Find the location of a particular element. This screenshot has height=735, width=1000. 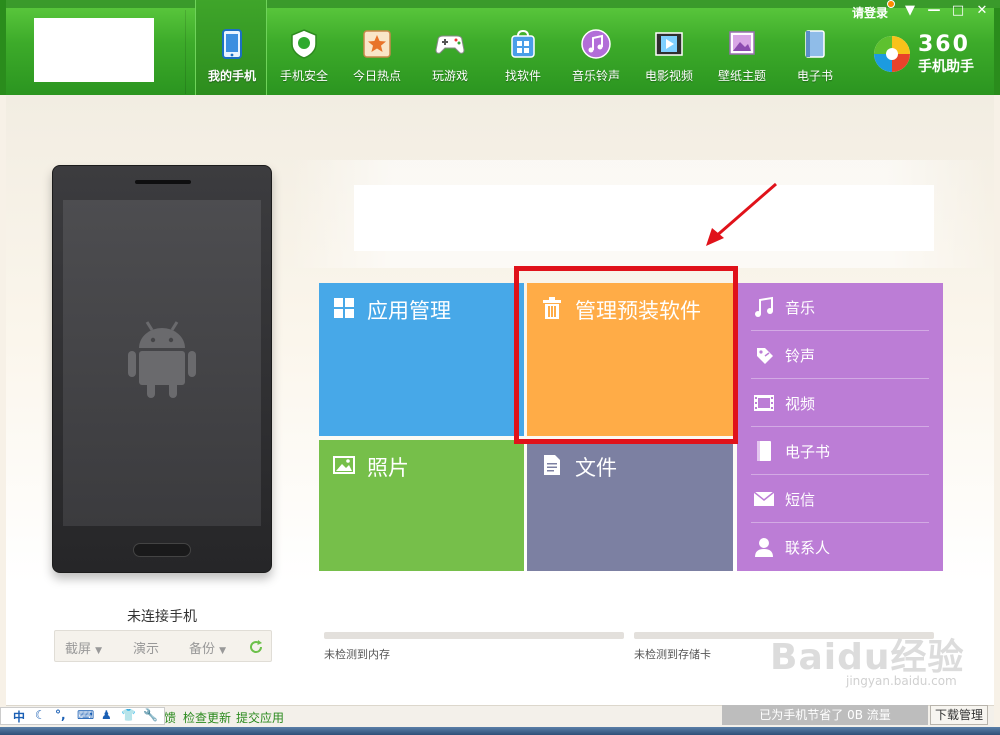

notification-badge is located at coordinates (891, 4).